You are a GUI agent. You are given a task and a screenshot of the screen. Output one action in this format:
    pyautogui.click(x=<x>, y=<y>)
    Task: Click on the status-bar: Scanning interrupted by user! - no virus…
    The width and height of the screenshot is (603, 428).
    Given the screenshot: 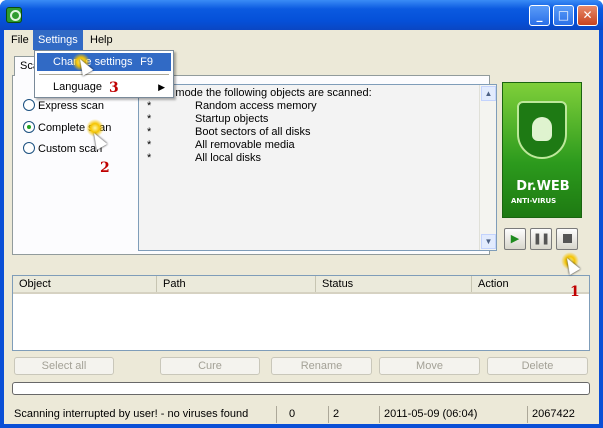 What is the action you would take?
    pyautogui.click(x=301, y=414)
    